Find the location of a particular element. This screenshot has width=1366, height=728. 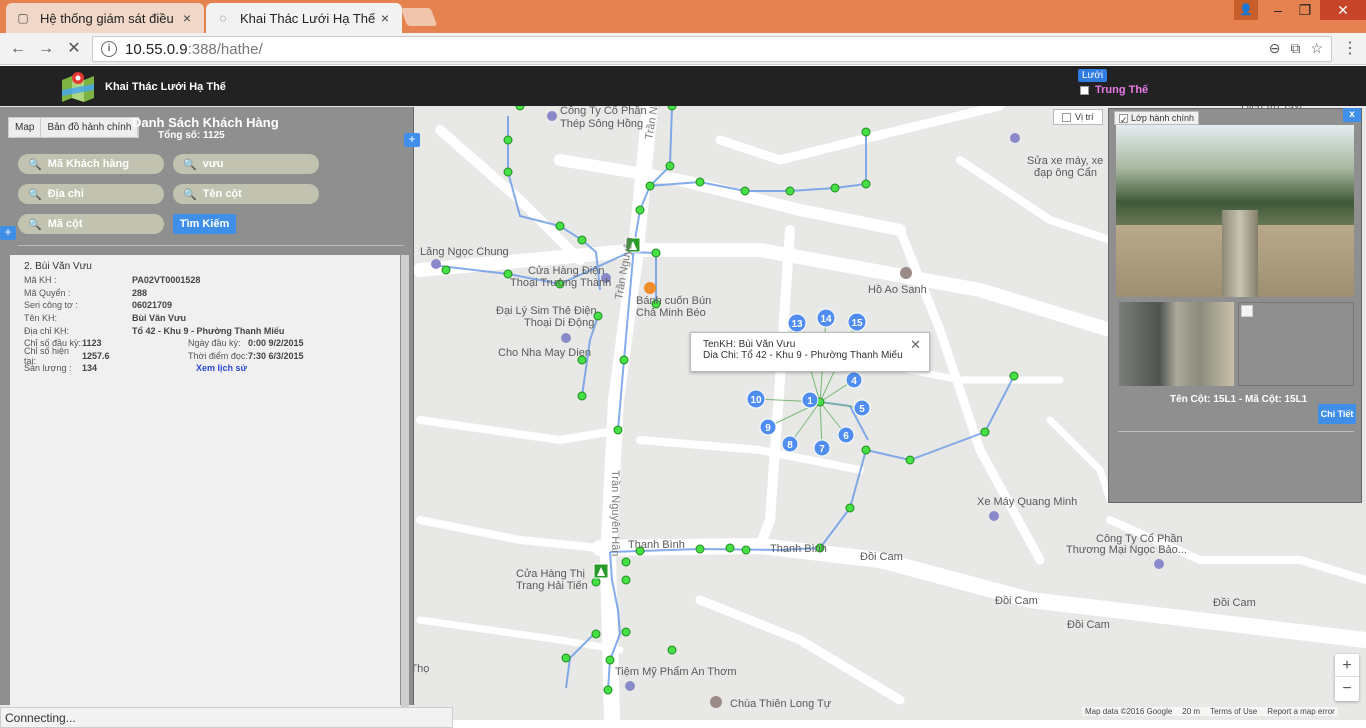

divider is located at coordinates (1236, 431).